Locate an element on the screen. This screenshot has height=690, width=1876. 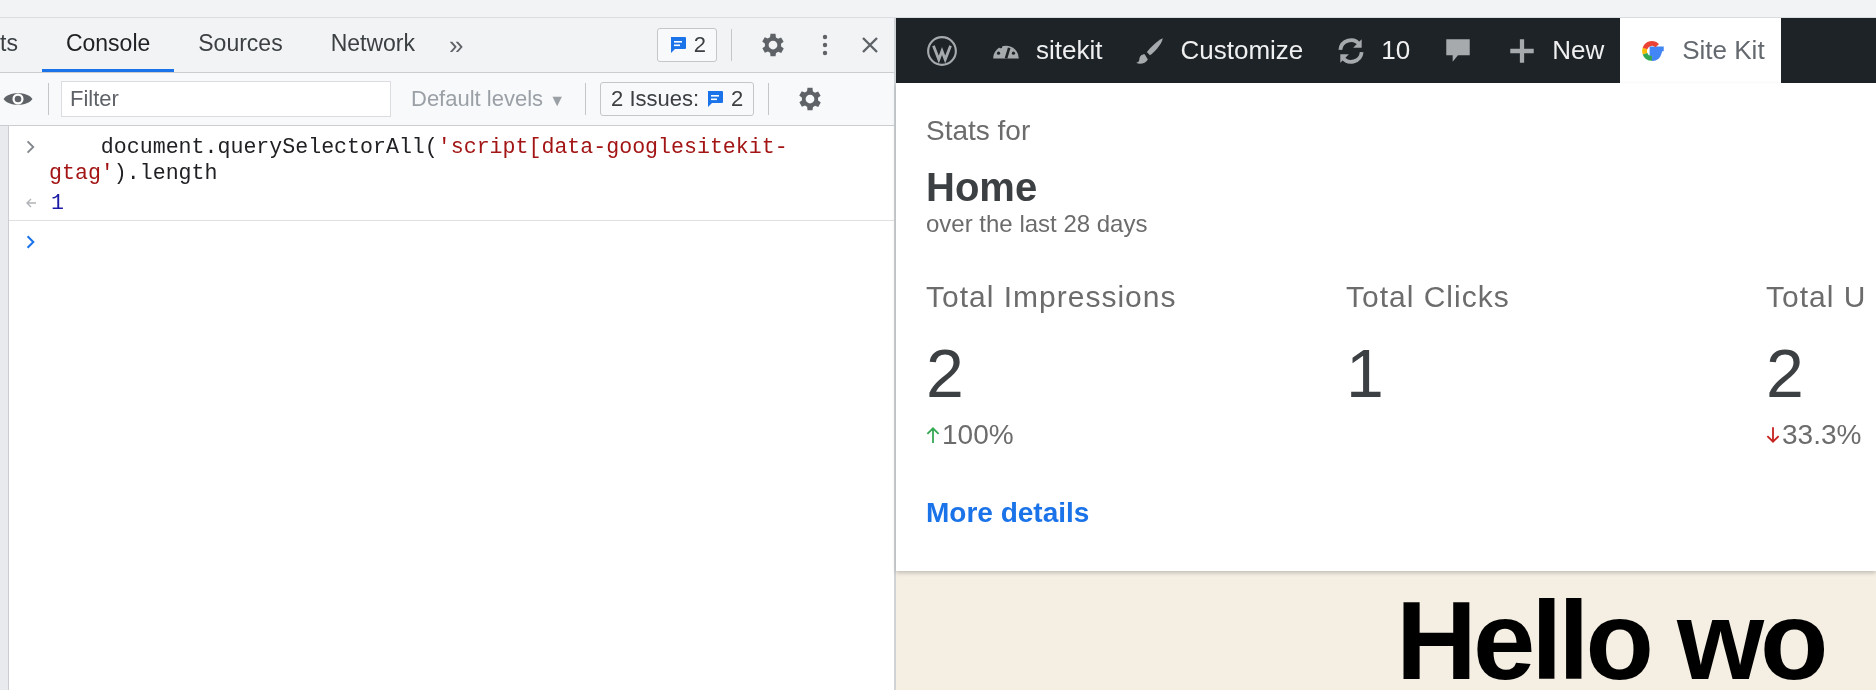
devtools-tab: Sources is located at coordinates (240, 45).